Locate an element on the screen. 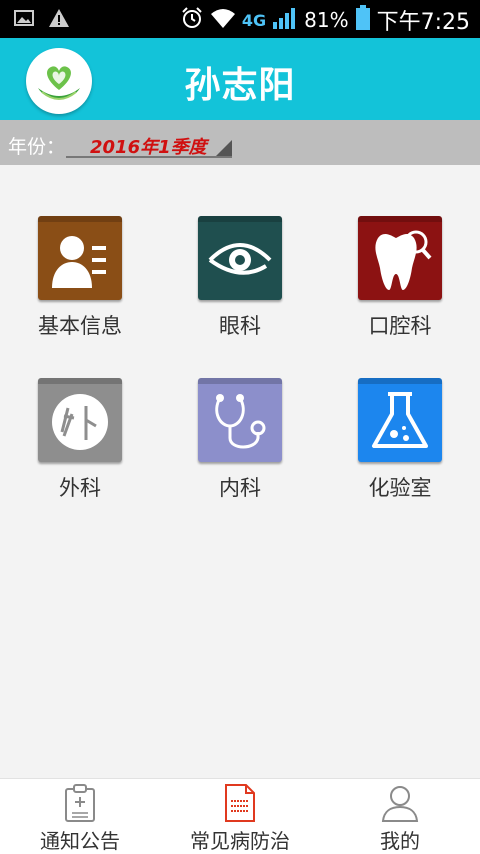 The height and width of the screenshot is (854, 480). grid-item-label: 基本信息 is located at coordinates (80, 326).